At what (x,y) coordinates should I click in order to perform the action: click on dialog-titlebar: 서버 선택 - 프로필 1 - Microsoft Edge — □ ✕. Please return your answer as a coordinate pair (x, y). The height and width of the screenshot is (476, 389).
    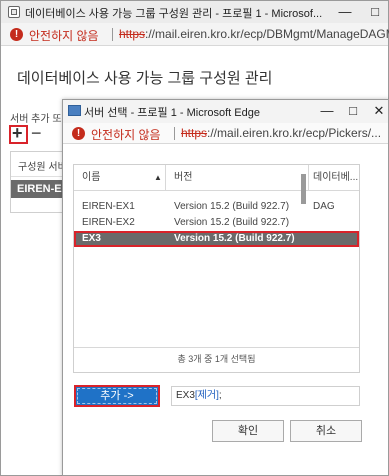
    Looking at the image, I should click on (225, 111).